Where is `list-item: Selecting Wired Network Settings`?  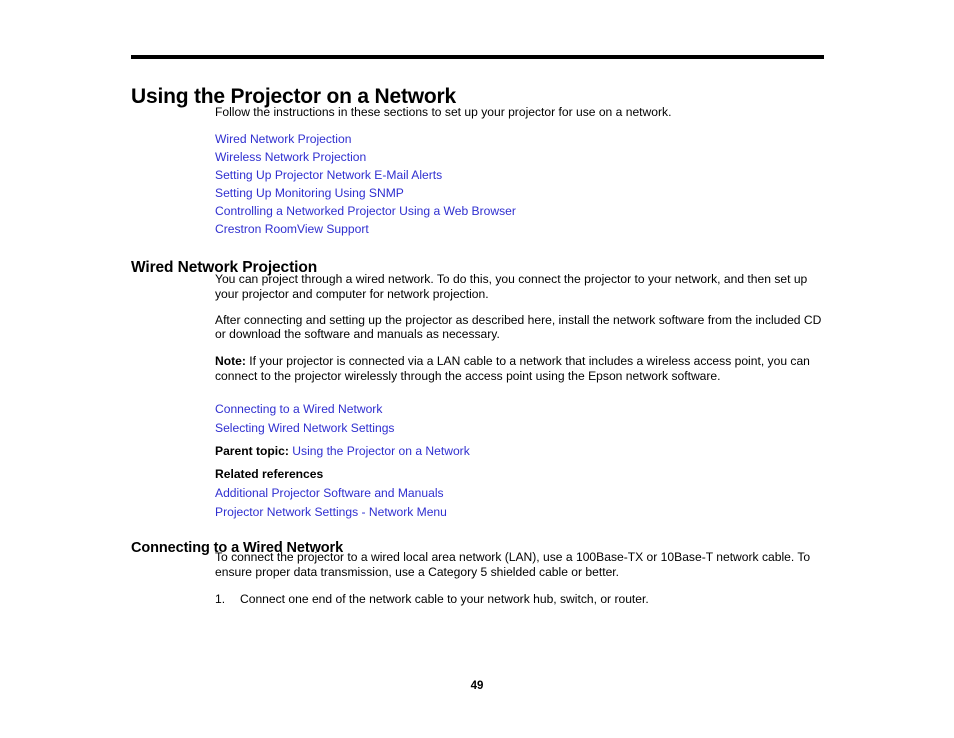 list-item: Selecting Wired Network Settings is located at coordinates (519, 428).